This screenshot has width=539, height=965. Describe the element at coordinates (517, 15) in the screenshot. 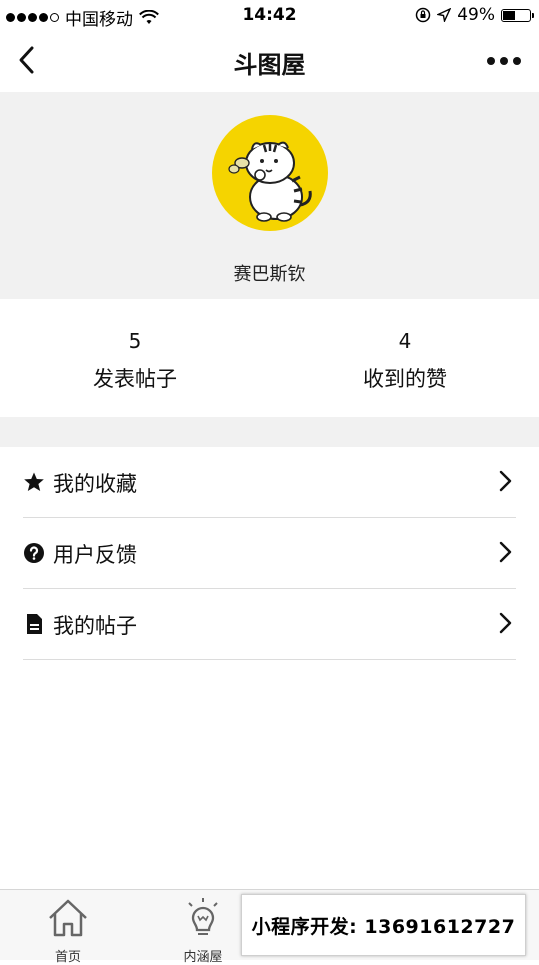

I see `battery-icon` at that location.